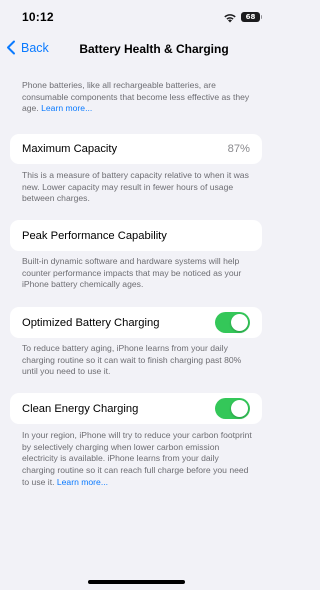 The width and height of the screenshot is (320, 590). I want to click on navigation-bar: Back Battery Health & Charging, so click(136, 49).